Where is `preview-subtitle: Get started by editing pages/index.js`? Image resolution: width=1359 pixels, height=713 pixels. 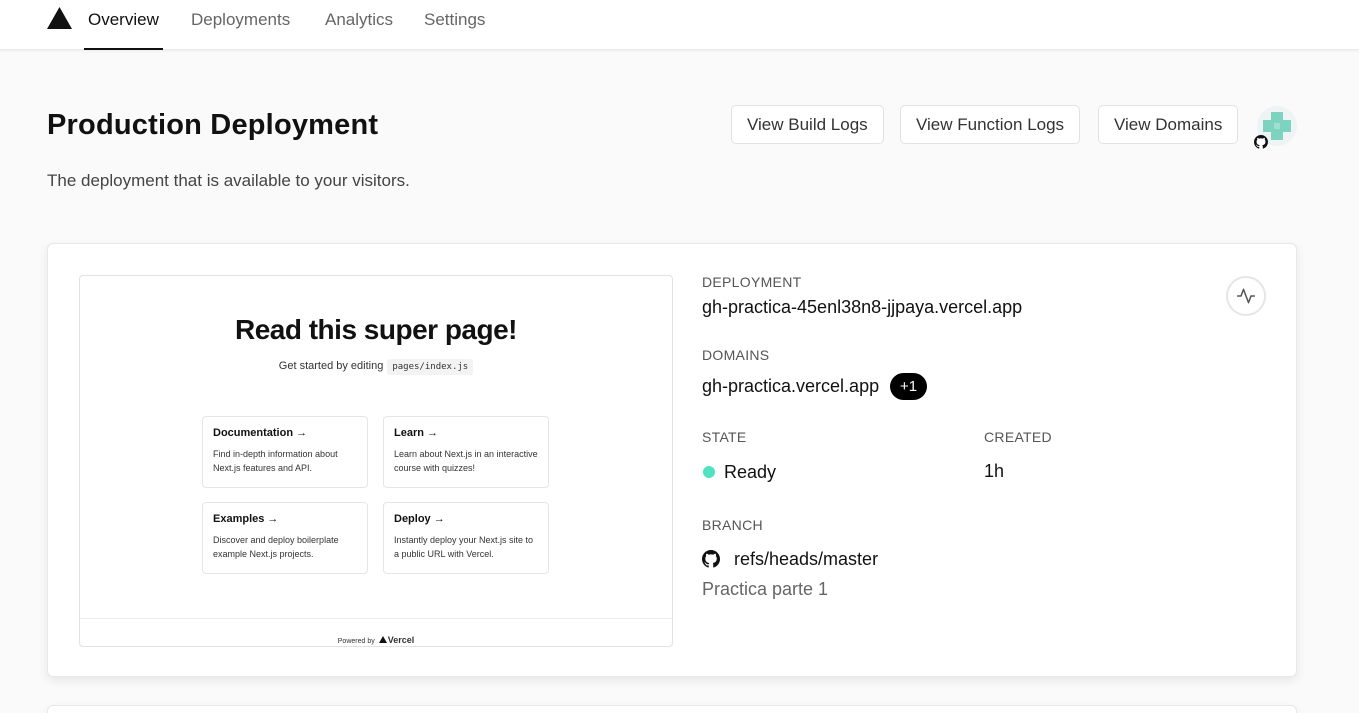
preview-subtitle: Get started by editing pages/index.js is located at coordinates (376, 367).